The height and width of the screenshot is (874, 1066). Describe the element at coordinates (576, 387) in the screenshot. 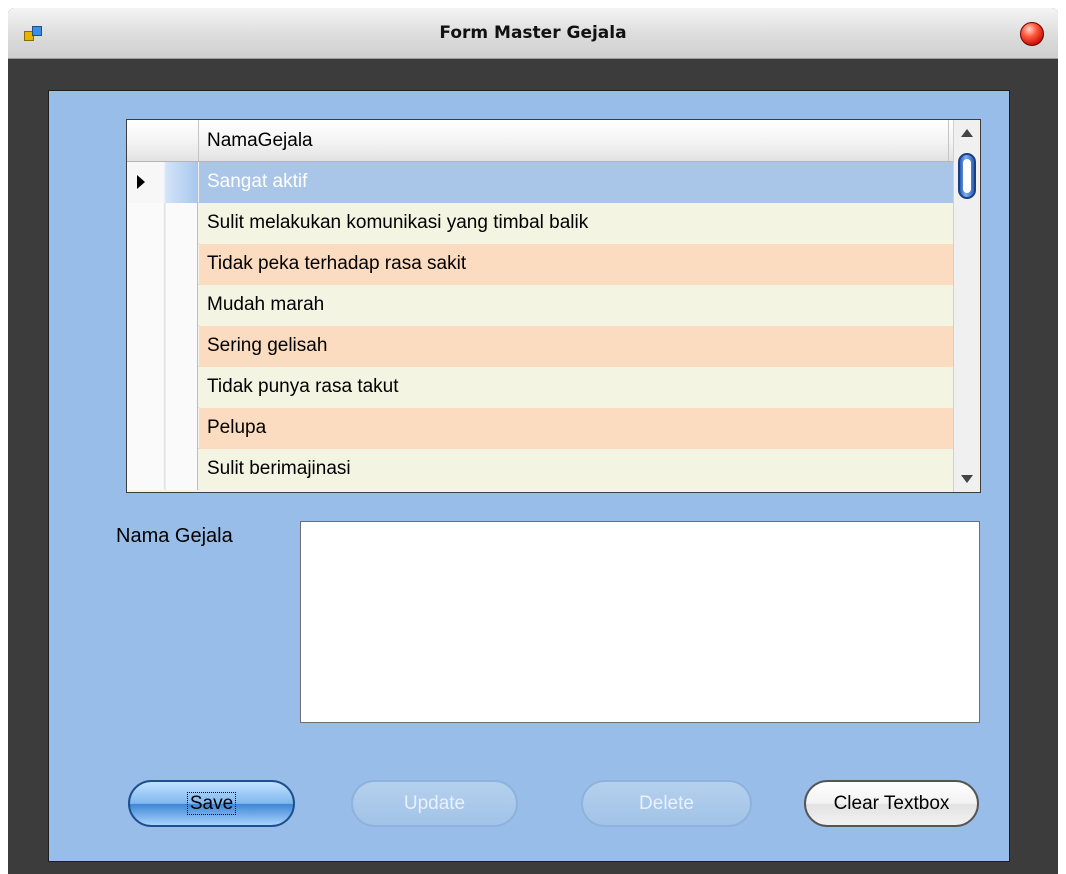

I see `namagejala-cell: Tidak punya rasa takut` at that location.